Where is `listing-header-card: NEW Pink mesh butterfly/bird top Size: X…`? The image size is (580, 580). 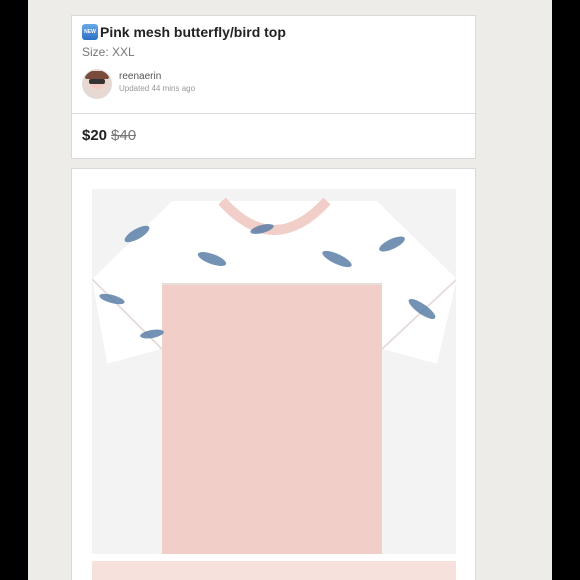
listing-header-card: NEW Pink mesh butterfly/bird top Size: X… is located at coordinates (273, 65).